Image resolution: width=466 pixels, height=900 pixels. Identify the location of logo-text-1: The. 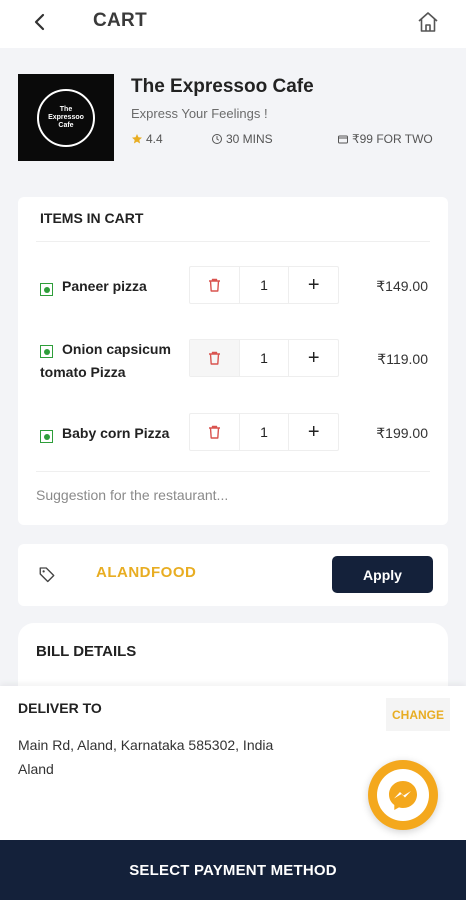
(66, 109).